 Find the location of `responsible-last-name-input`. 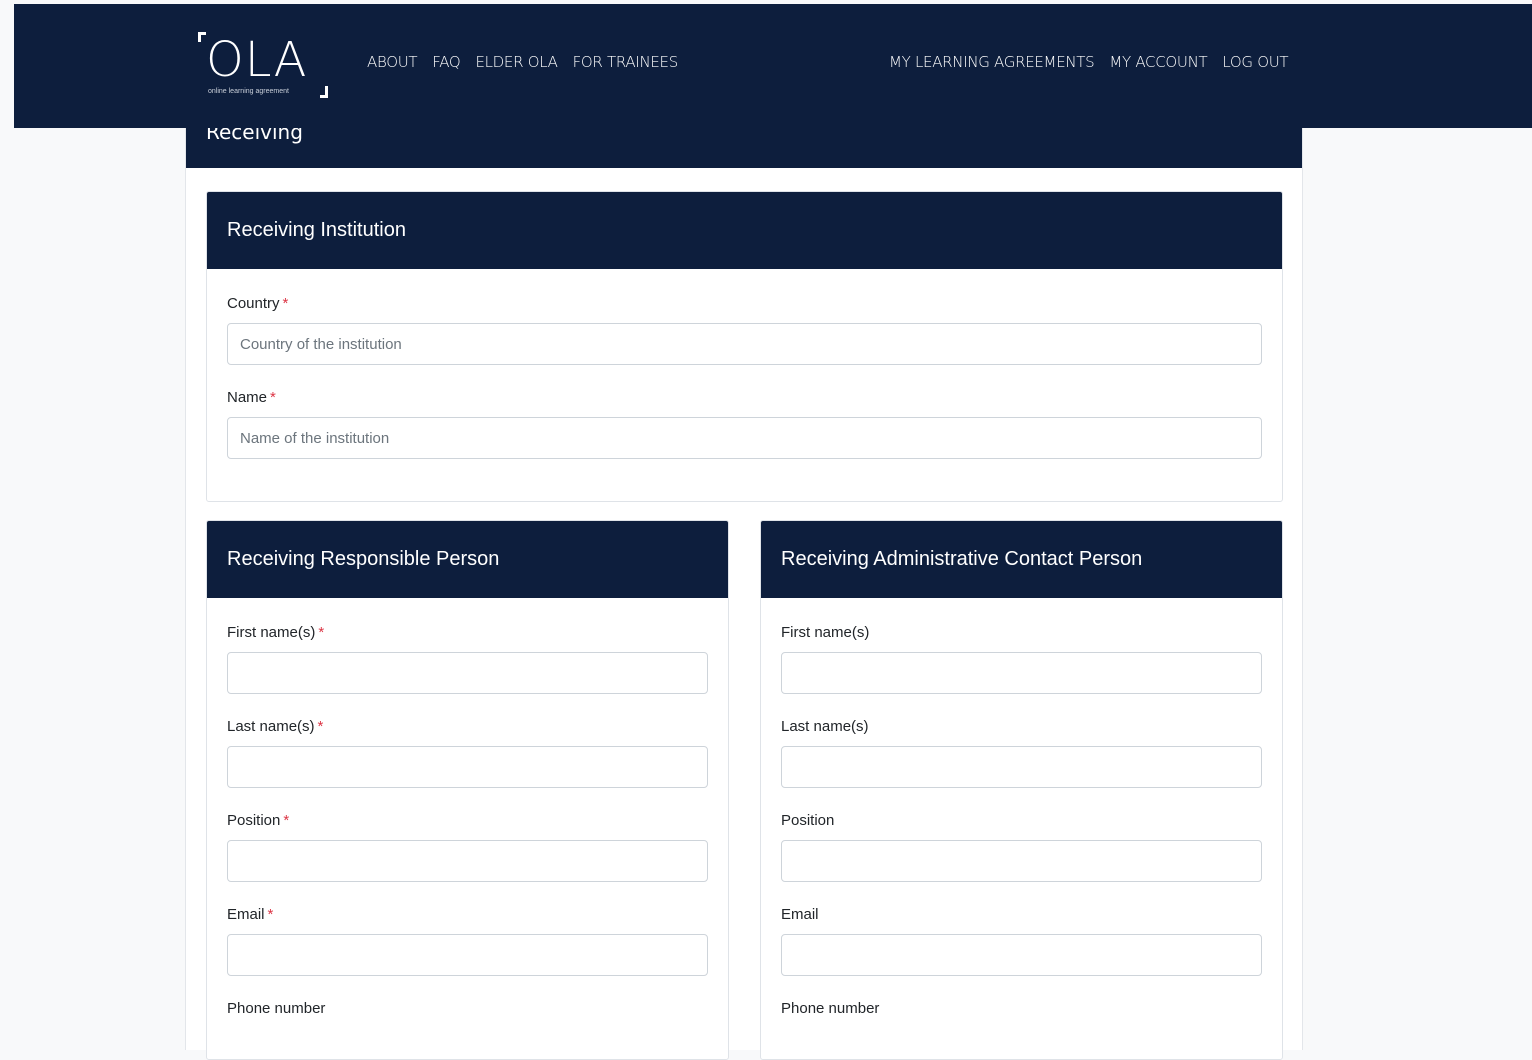

responsible-last-name-input is located at coordinates (467, 767).